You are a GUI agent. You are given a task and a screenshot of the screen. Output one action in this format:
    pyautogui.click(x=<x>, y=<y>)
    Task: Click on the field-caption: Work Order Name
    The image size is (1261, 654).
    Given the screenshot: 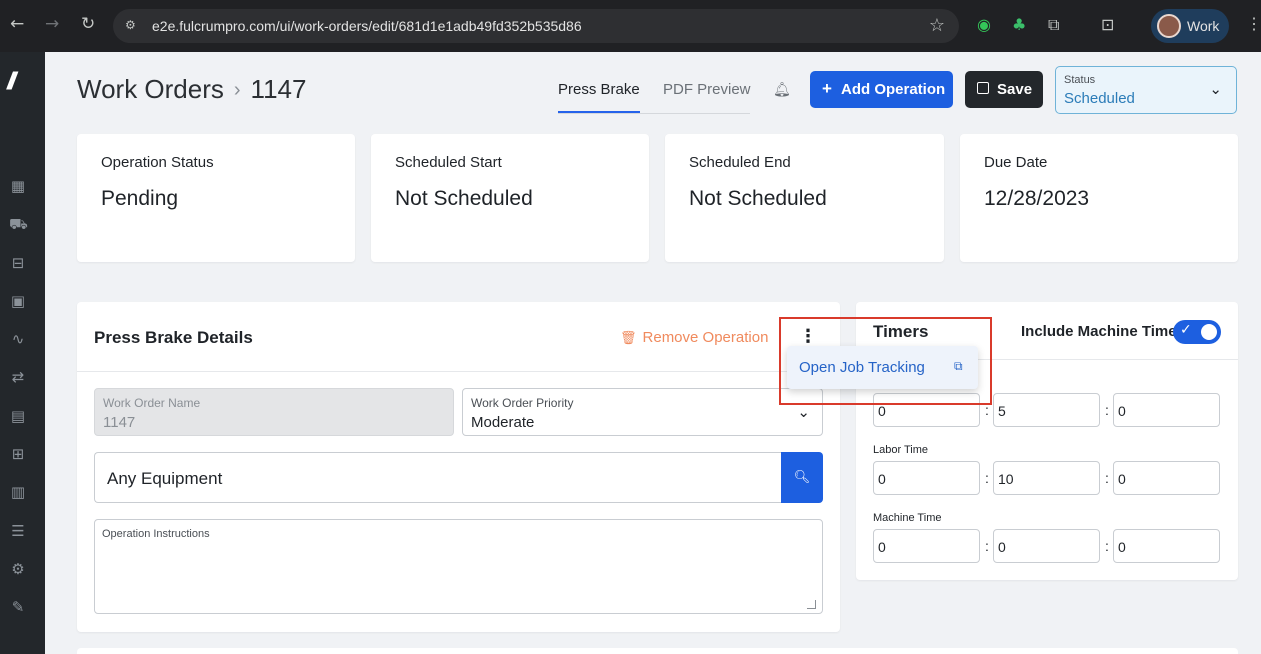 What is the action you would take?
    pyautogui.click(x=152, y=403)
    